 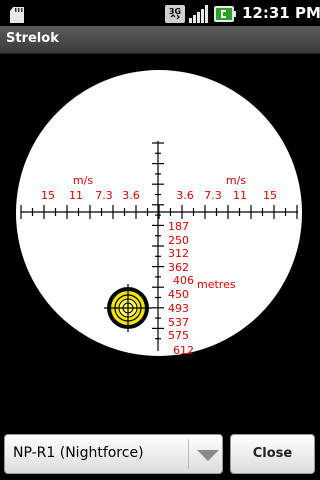 I want to click on wind-unit-right: m/s, so click(x=236, y=180).